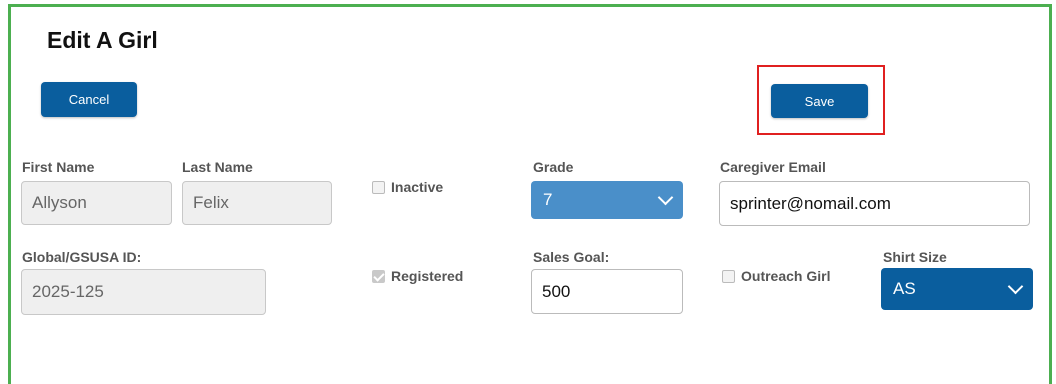 The height and width of the screenshot is (384, 1056). Describe the element at coordinates (427, 276) in the screenshot. I see `registered-label: Registered` at that location.